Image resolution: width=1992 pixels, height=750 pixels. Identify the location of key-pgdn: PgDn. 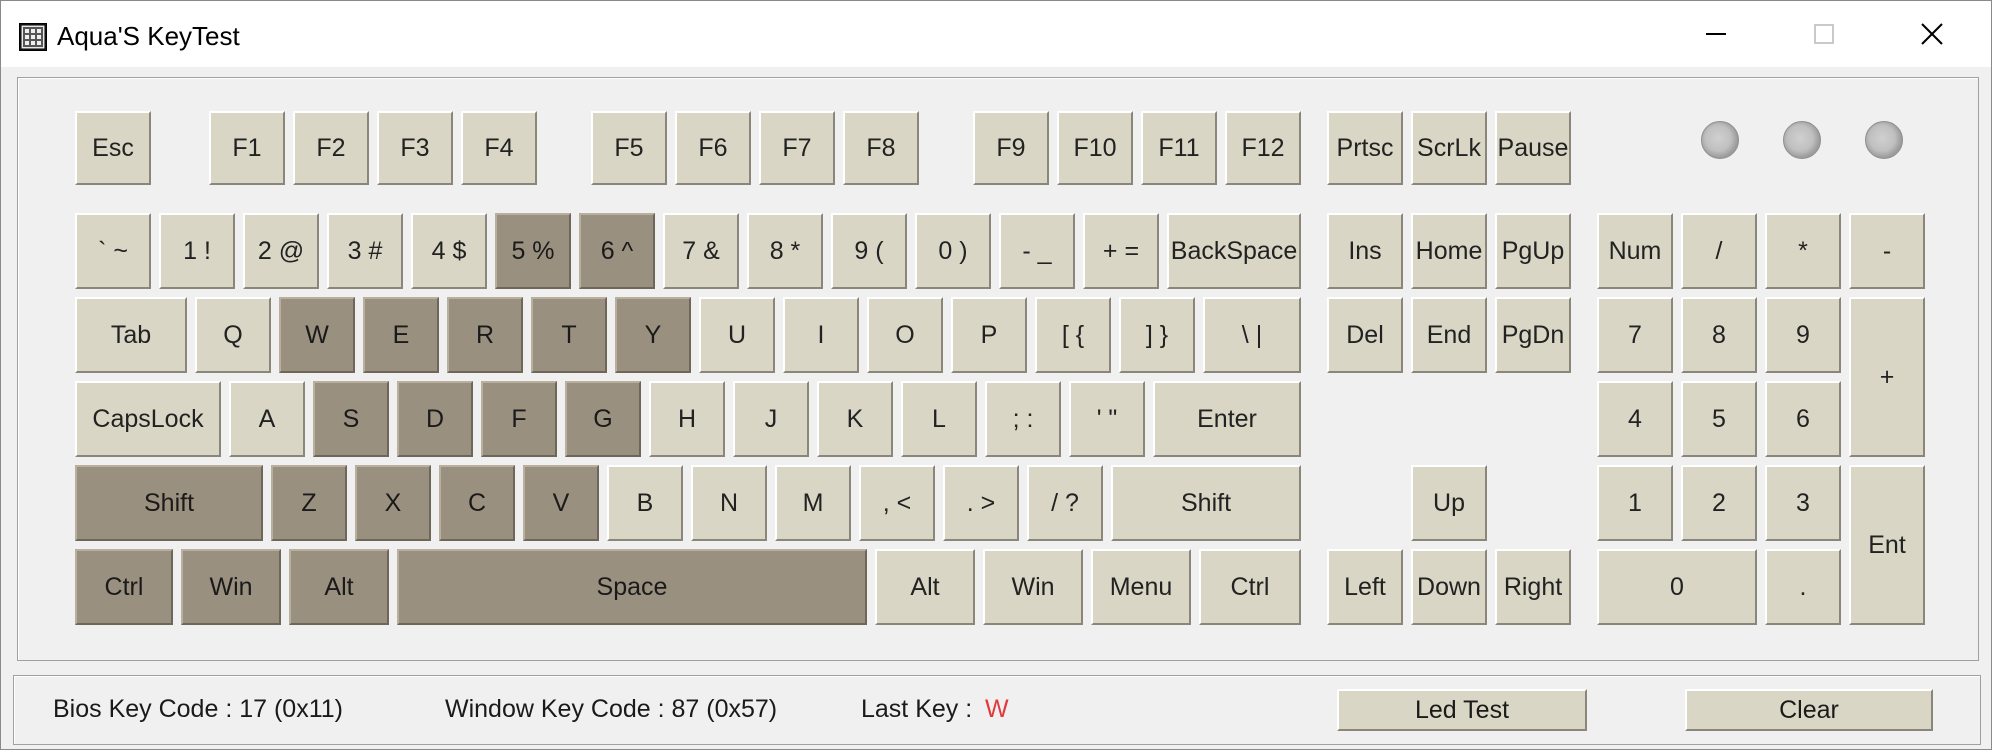
(1533, 335).